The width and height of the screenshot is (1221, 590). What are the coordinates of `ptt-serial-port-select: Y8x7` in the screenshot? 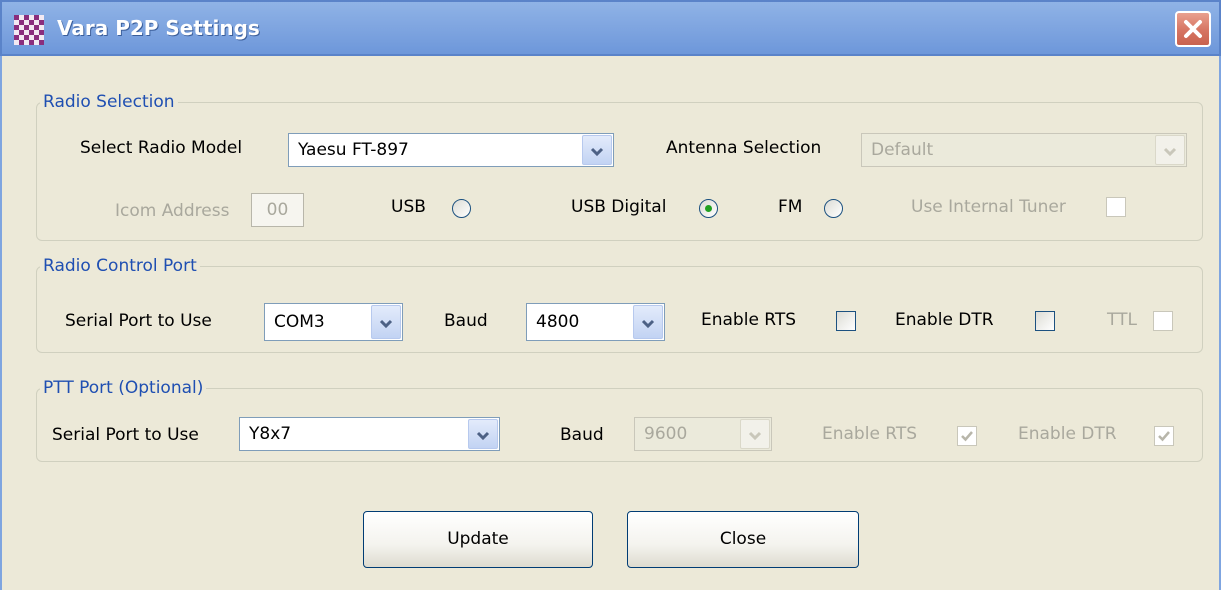 It's located at (369, 434).